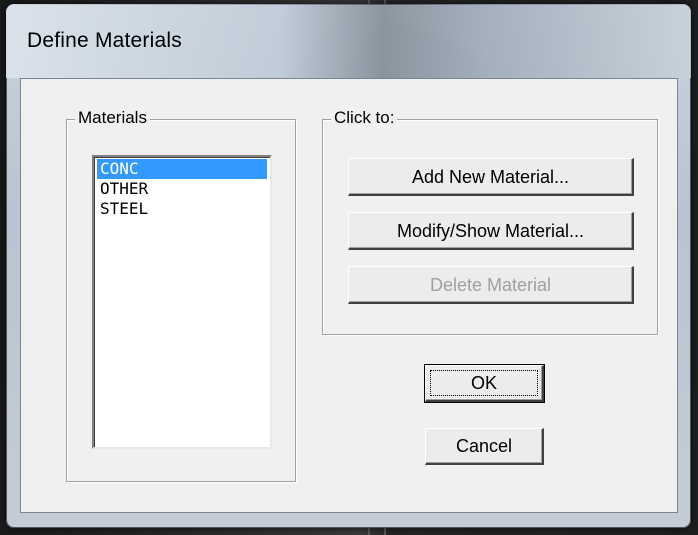  What do you see at coordinates (182, 209) in the screenshot?
I see `list-item-steel: STEEL` at bounding box center [182, 209].